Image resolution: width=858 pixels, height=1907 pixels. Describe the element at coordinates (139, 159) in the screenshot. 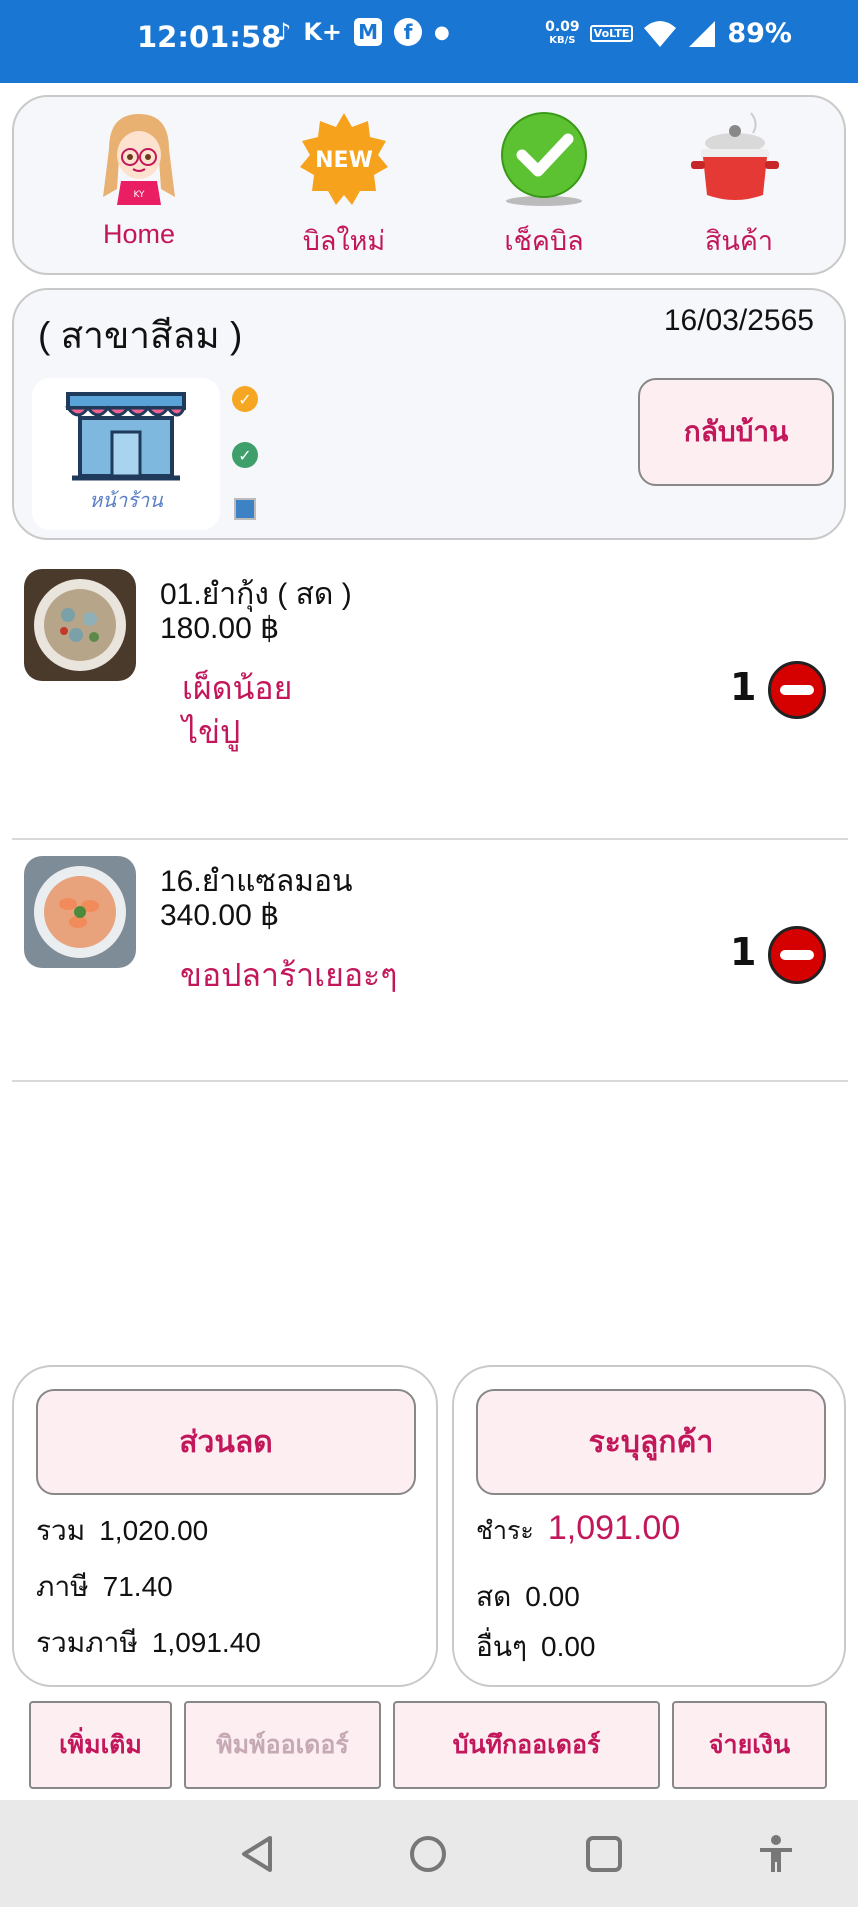

I see `girl-avatar-icon: KY` at that location.